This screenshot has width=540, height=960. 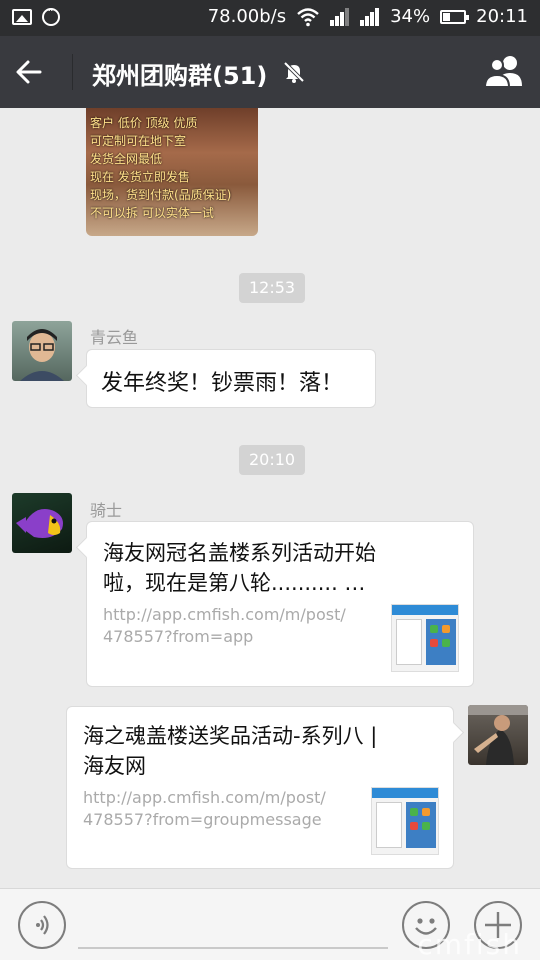 What do you see at coordinates (469, 944) in the screenshot?
I see `watermark: cmfish` at bounding box center [469, 944].